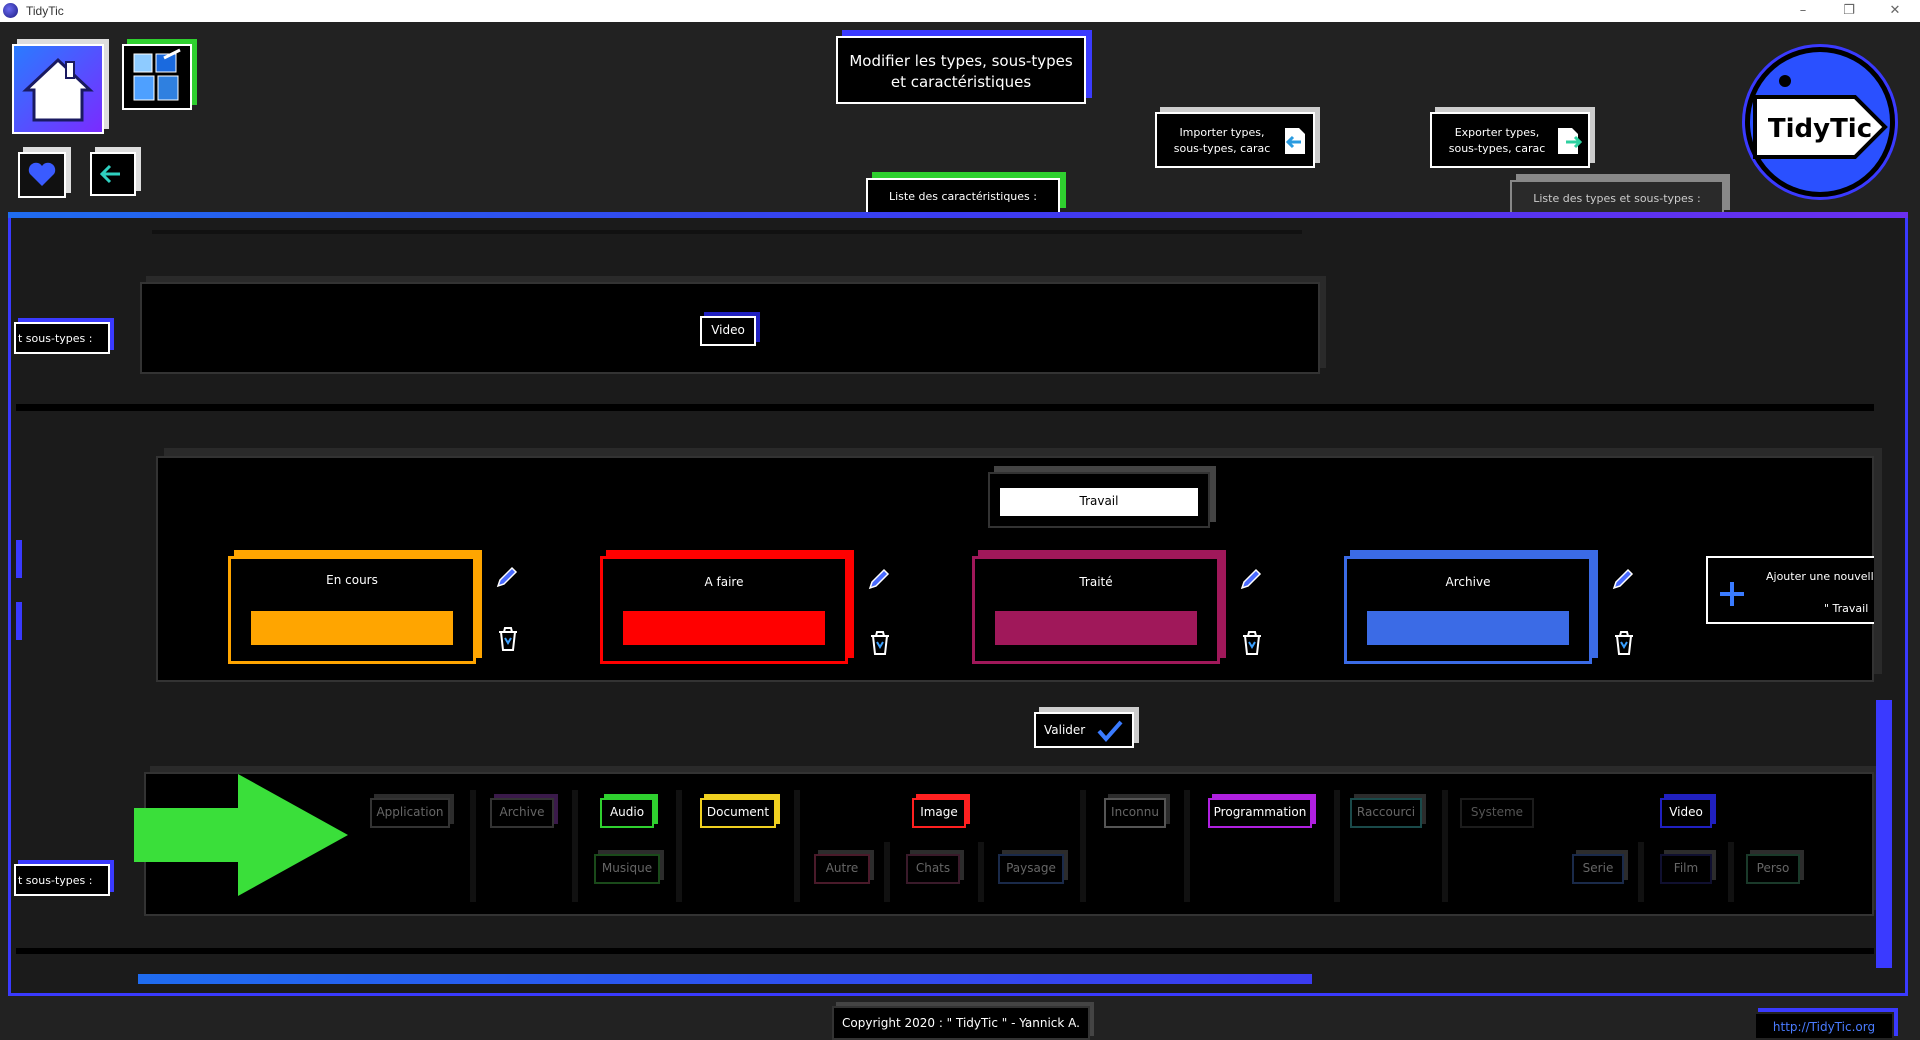 The width and height of the screenshot is (1920, 1040). Describe the element at coordinates (933, 869) in the screenshot. I see `subtype-tag-chats: Chats` at that location.